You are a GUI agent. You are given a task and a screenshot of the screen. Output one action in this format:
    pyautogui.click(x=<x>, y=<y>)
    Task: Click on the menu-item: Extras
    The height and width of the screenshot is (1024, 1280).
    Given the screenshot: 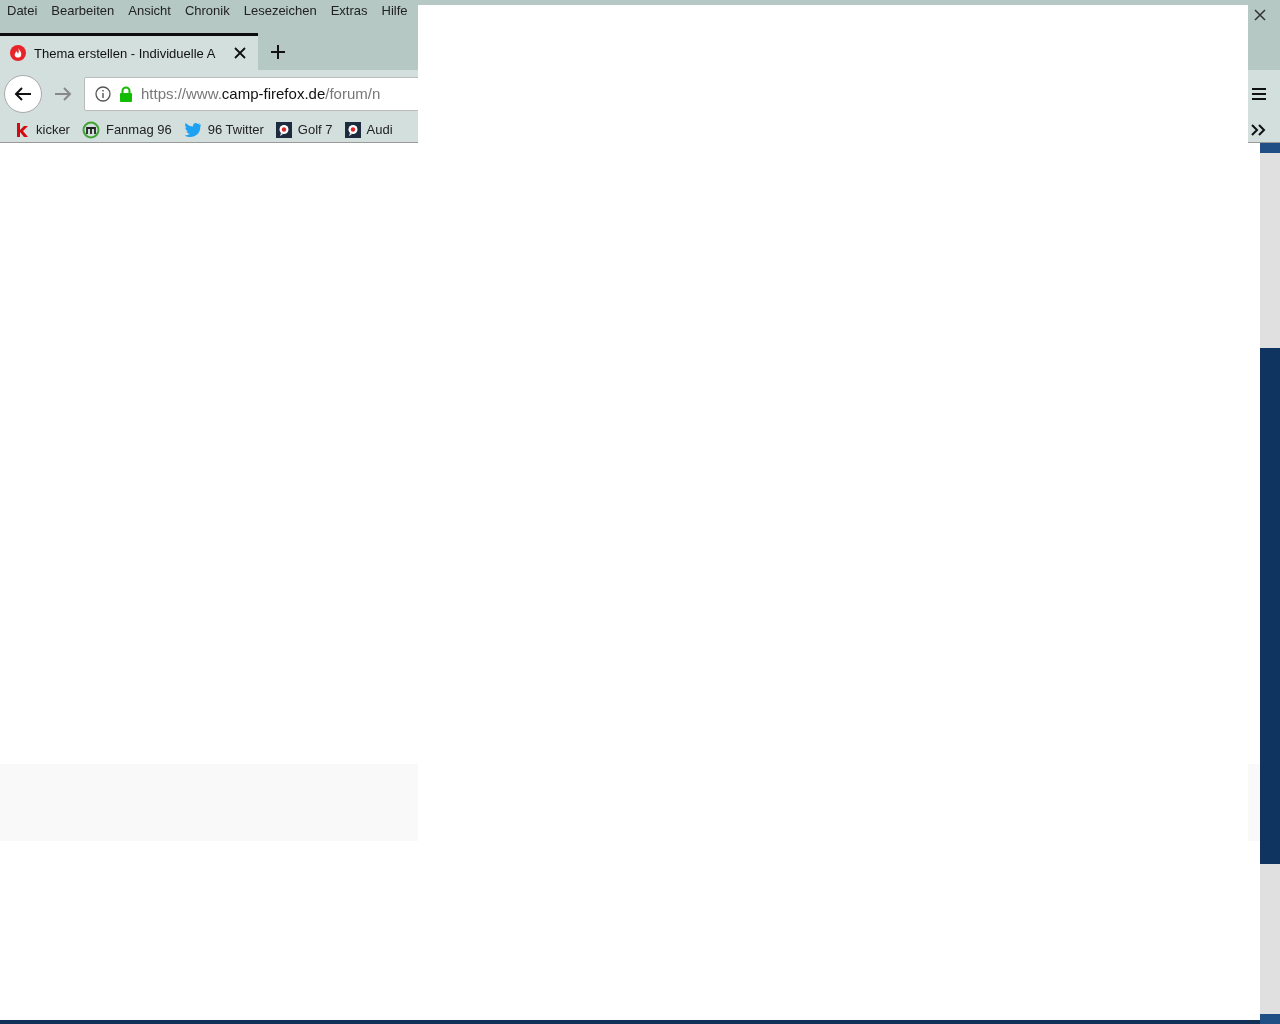 What is the action you would take?
    pyautogui.click(x=349, y=10)
    